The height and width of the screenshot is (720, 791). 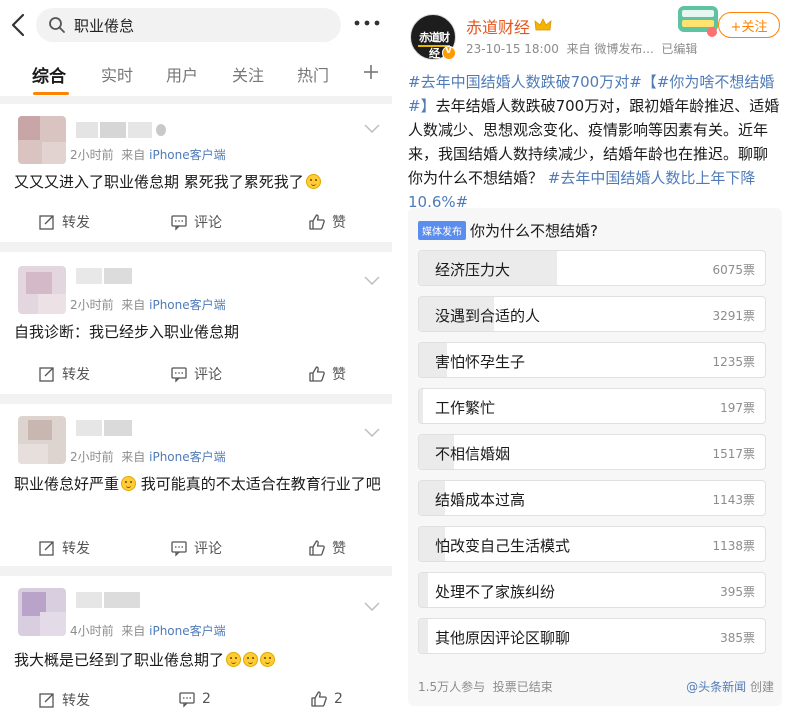 I want to click on post-meta: 23-10-15 18:00 来自 微博发布... 已编辑, so click(x=581, y=48).